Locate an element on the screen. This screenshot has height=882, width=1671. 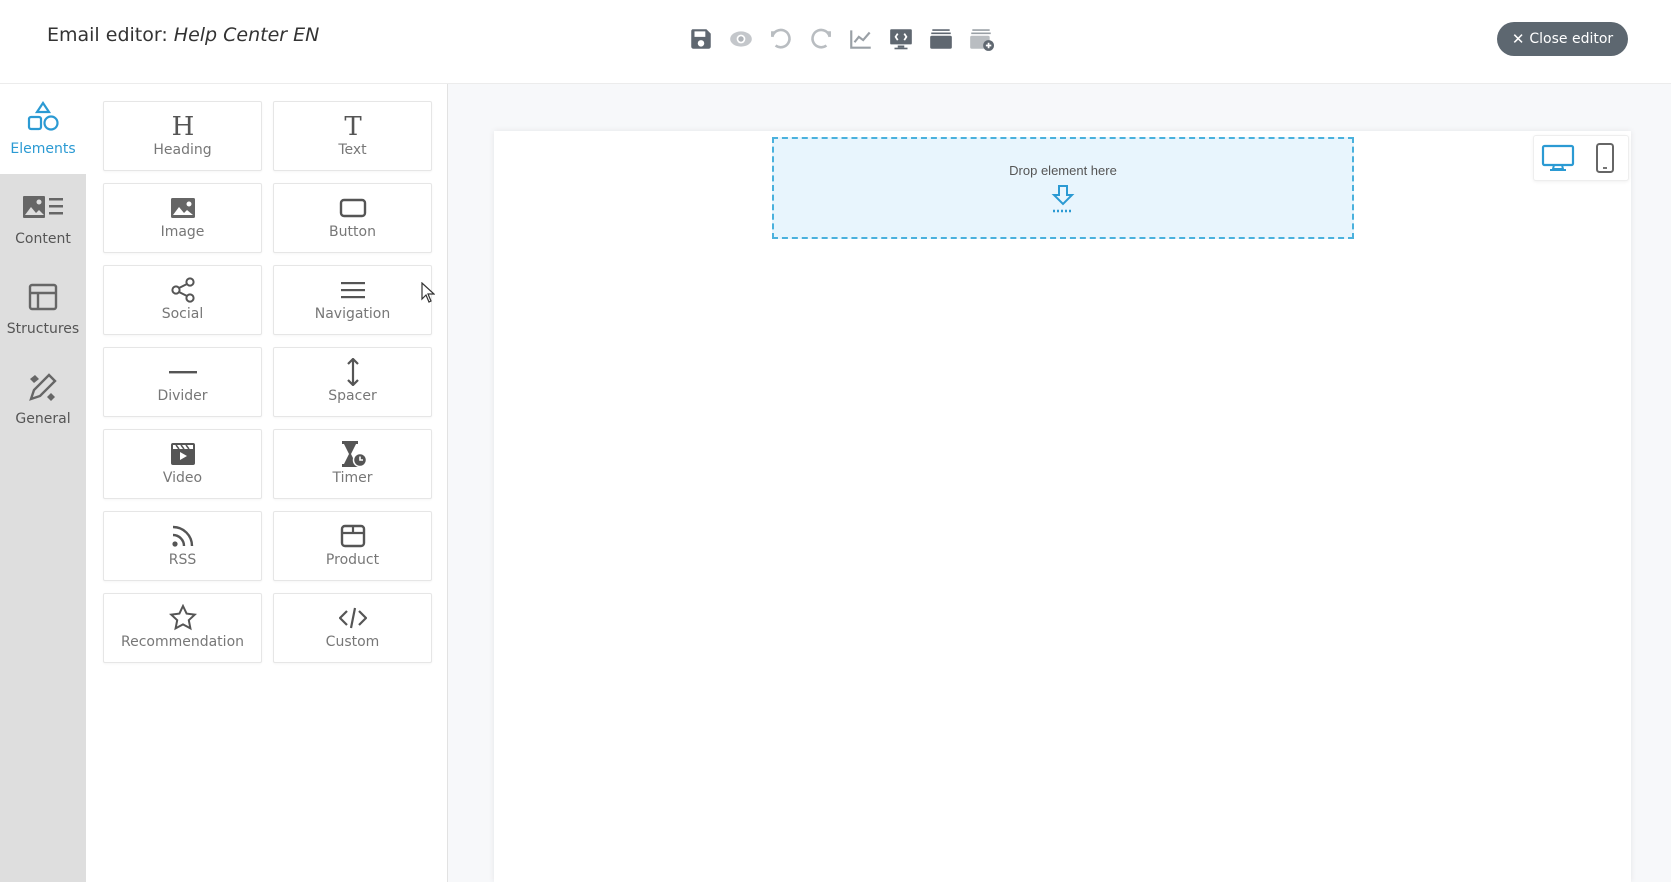
mobile-icon is located at coordinates (1604, 158).